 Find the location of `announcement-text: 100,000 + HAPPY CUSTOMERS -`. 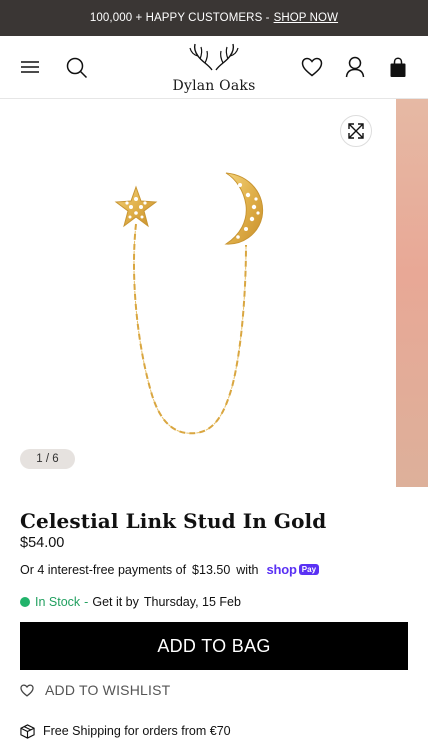

announcement-text: 100,000 + HAPPY CUSTOMERS - is located at coordinates (179, 18).